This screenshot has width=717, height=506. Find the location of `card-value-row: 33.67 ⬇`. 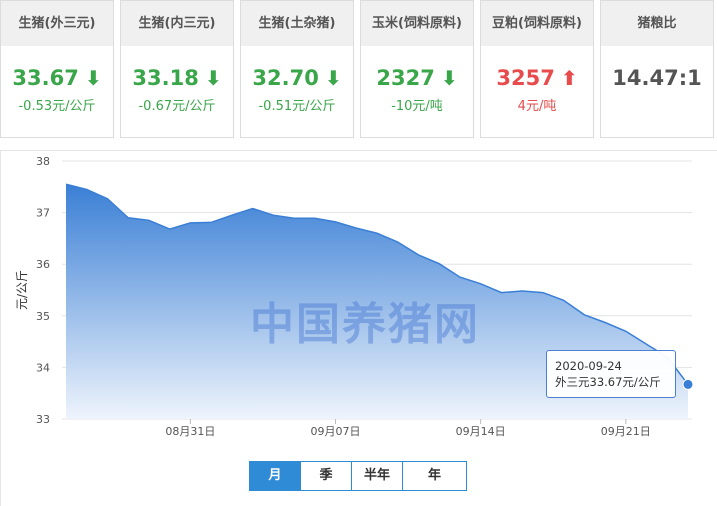

card-value-row: 33.67 ⬇ is located at coordinates (57, 78).